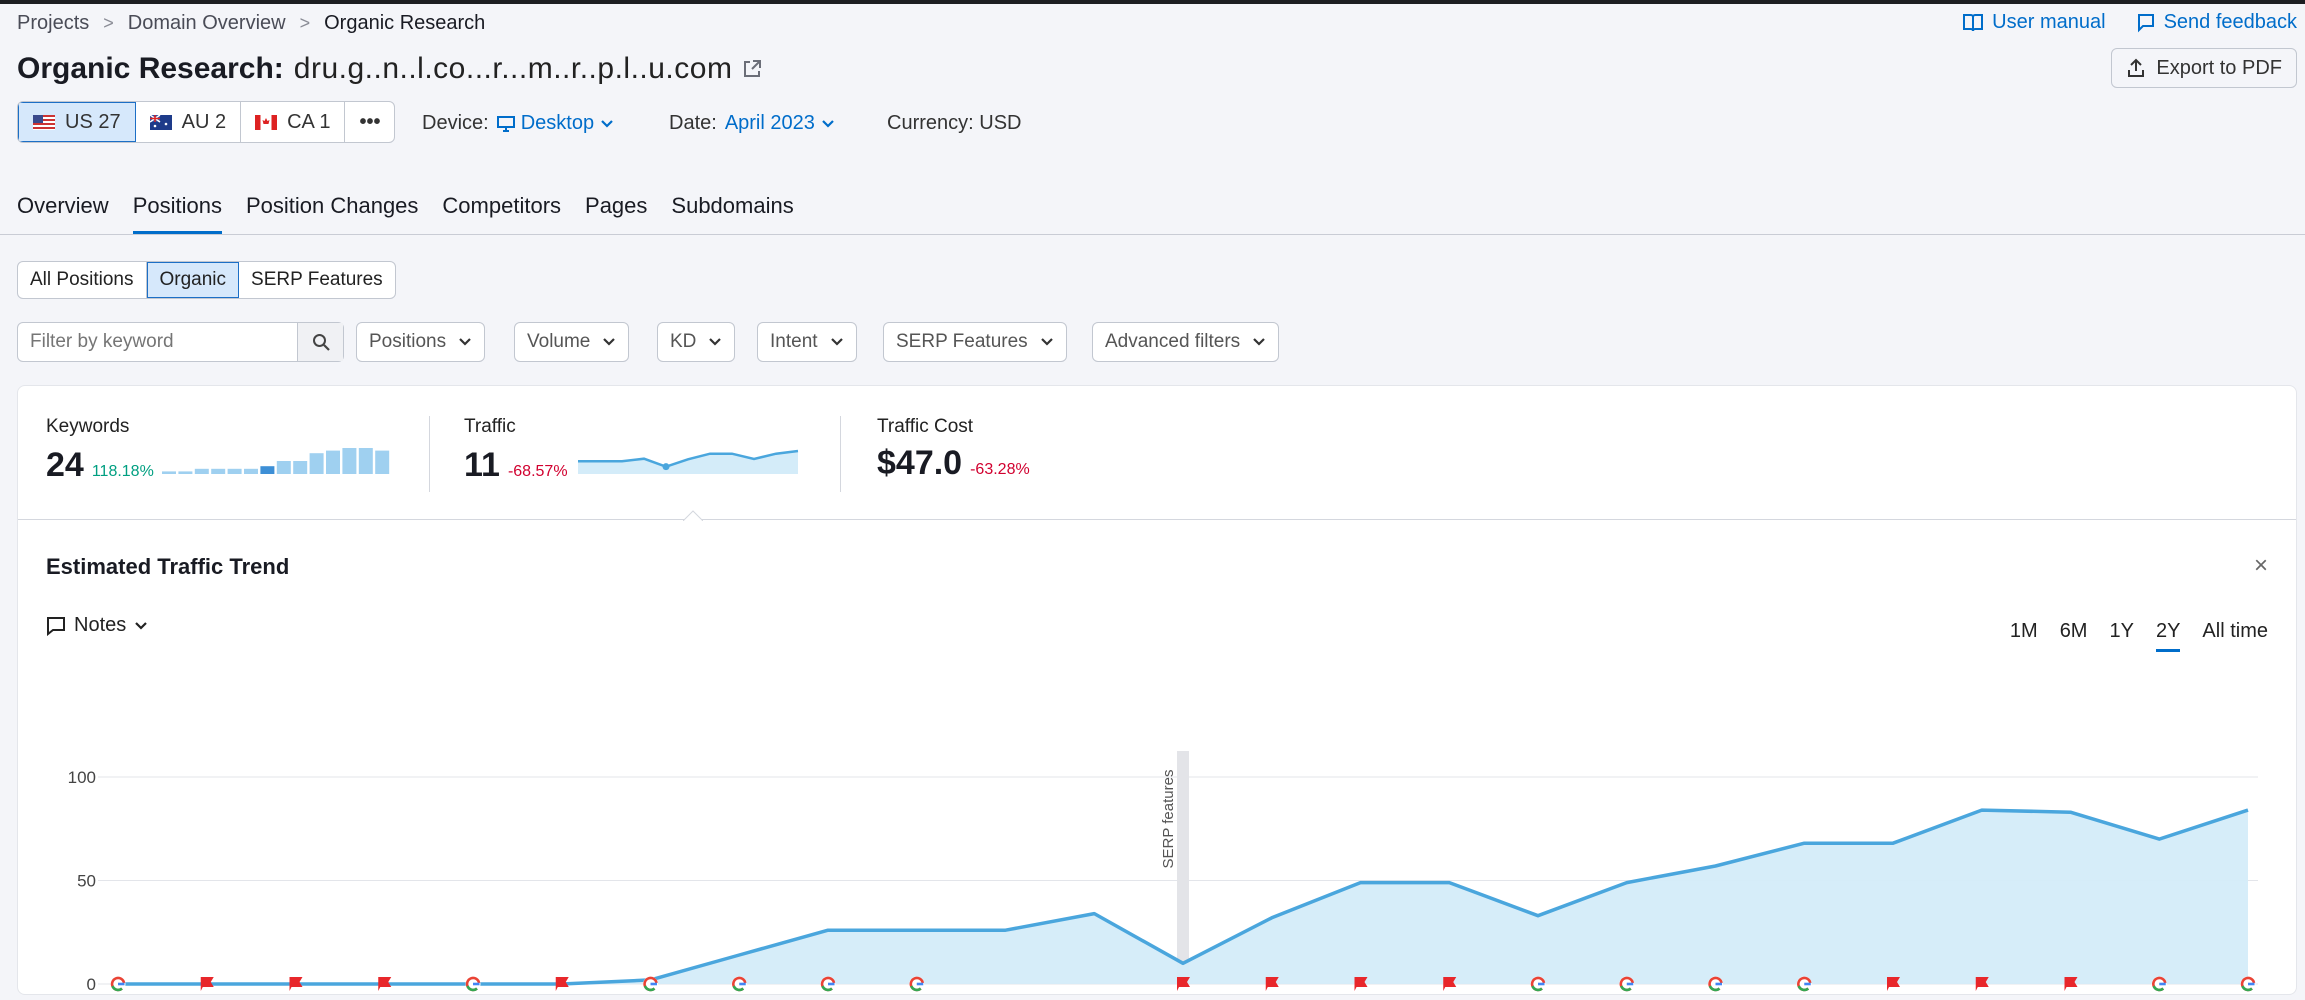 The image size is (2305, 1000). I want to click on date-selector: Date: April 2023, so click(752, 123).